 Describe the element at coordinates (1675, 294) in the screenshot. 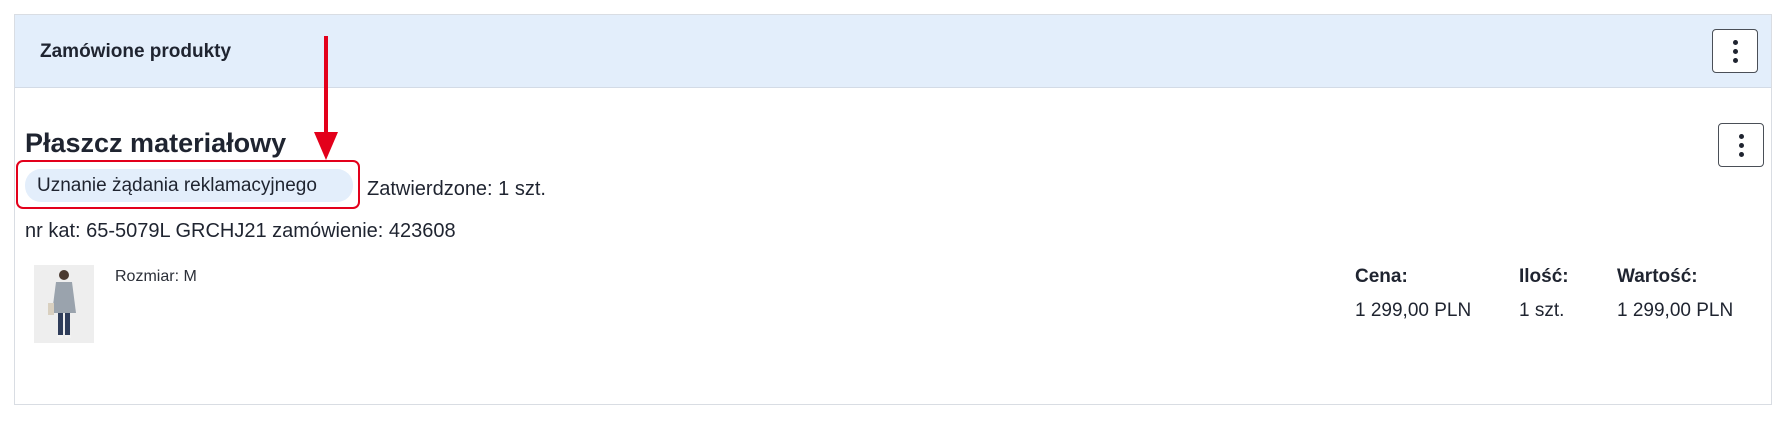

I see `total-column: Wartość: 1 299,00 PLN` at that location.